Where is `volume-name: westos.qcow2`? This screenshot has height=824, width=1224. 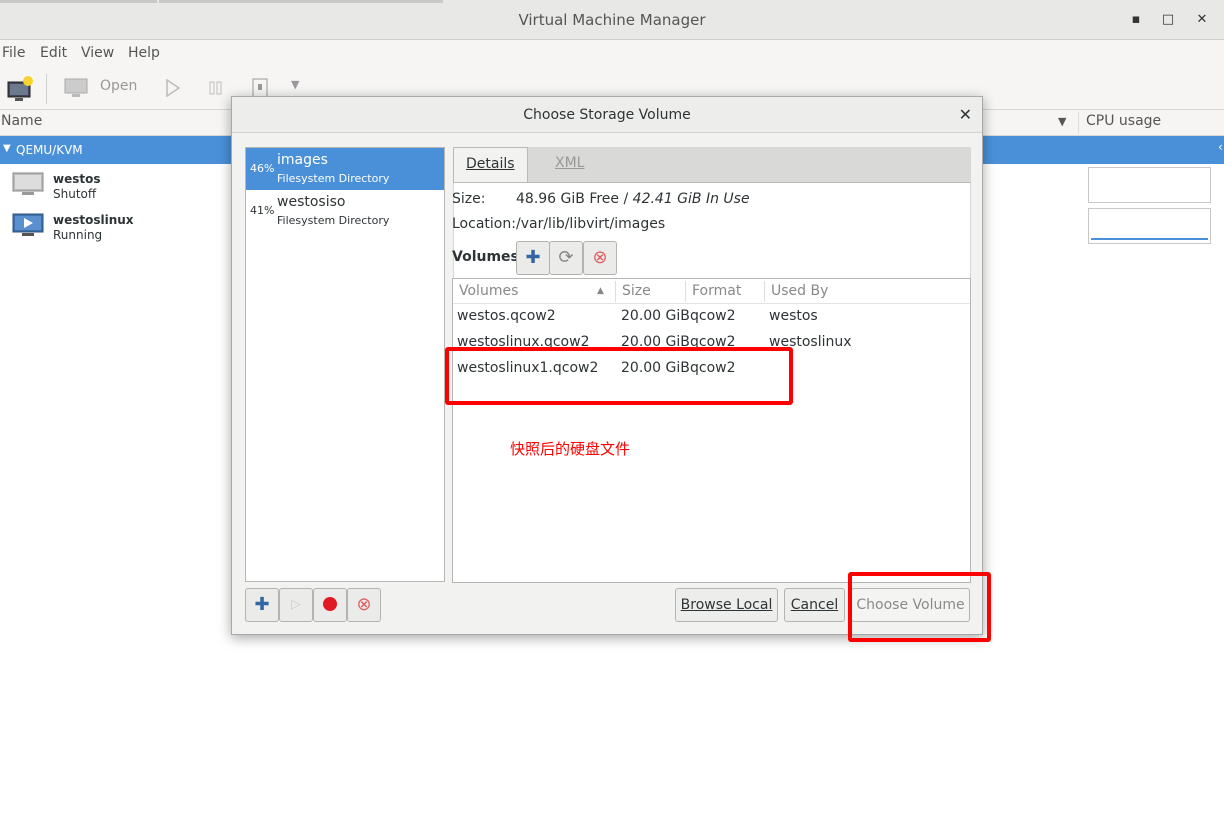 volume-name: westos.qcow2 is located at coordinates (506, 316).